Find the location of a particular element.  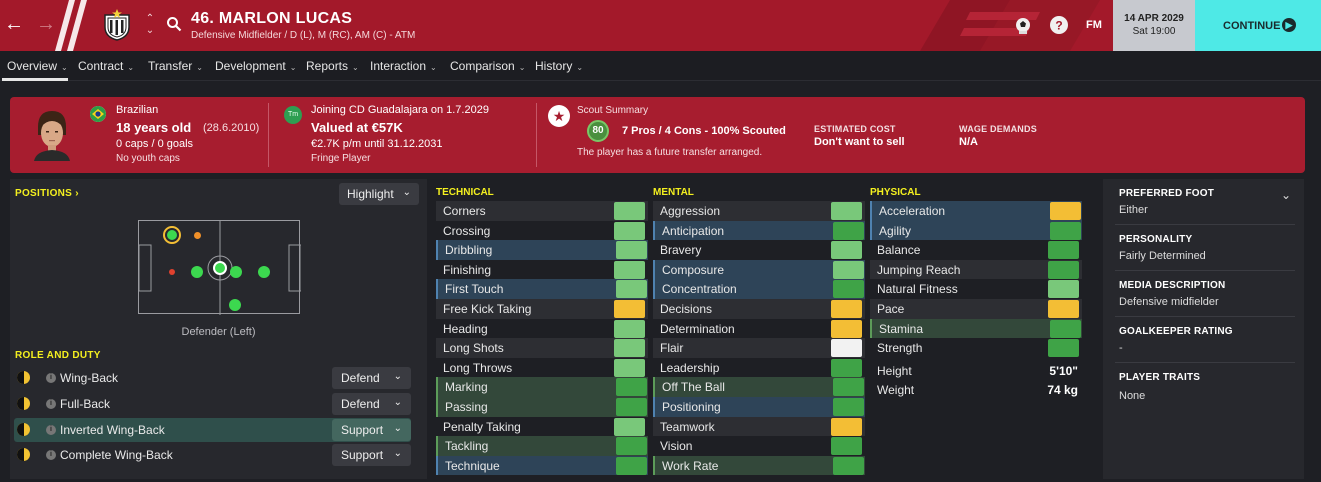

attribute-row: Stamina is located at coordinates (976, 328).